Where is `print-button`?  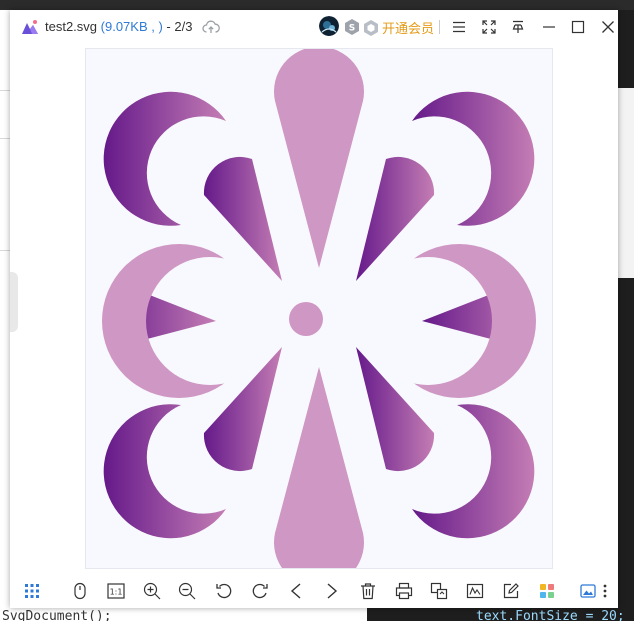 print-button is located at coordinates (404, 591).